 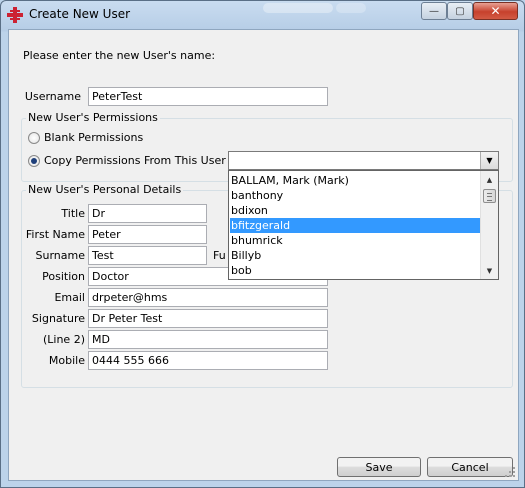 I want to click on mobile-input: 0444 555 666, so click(x=208, y=360).